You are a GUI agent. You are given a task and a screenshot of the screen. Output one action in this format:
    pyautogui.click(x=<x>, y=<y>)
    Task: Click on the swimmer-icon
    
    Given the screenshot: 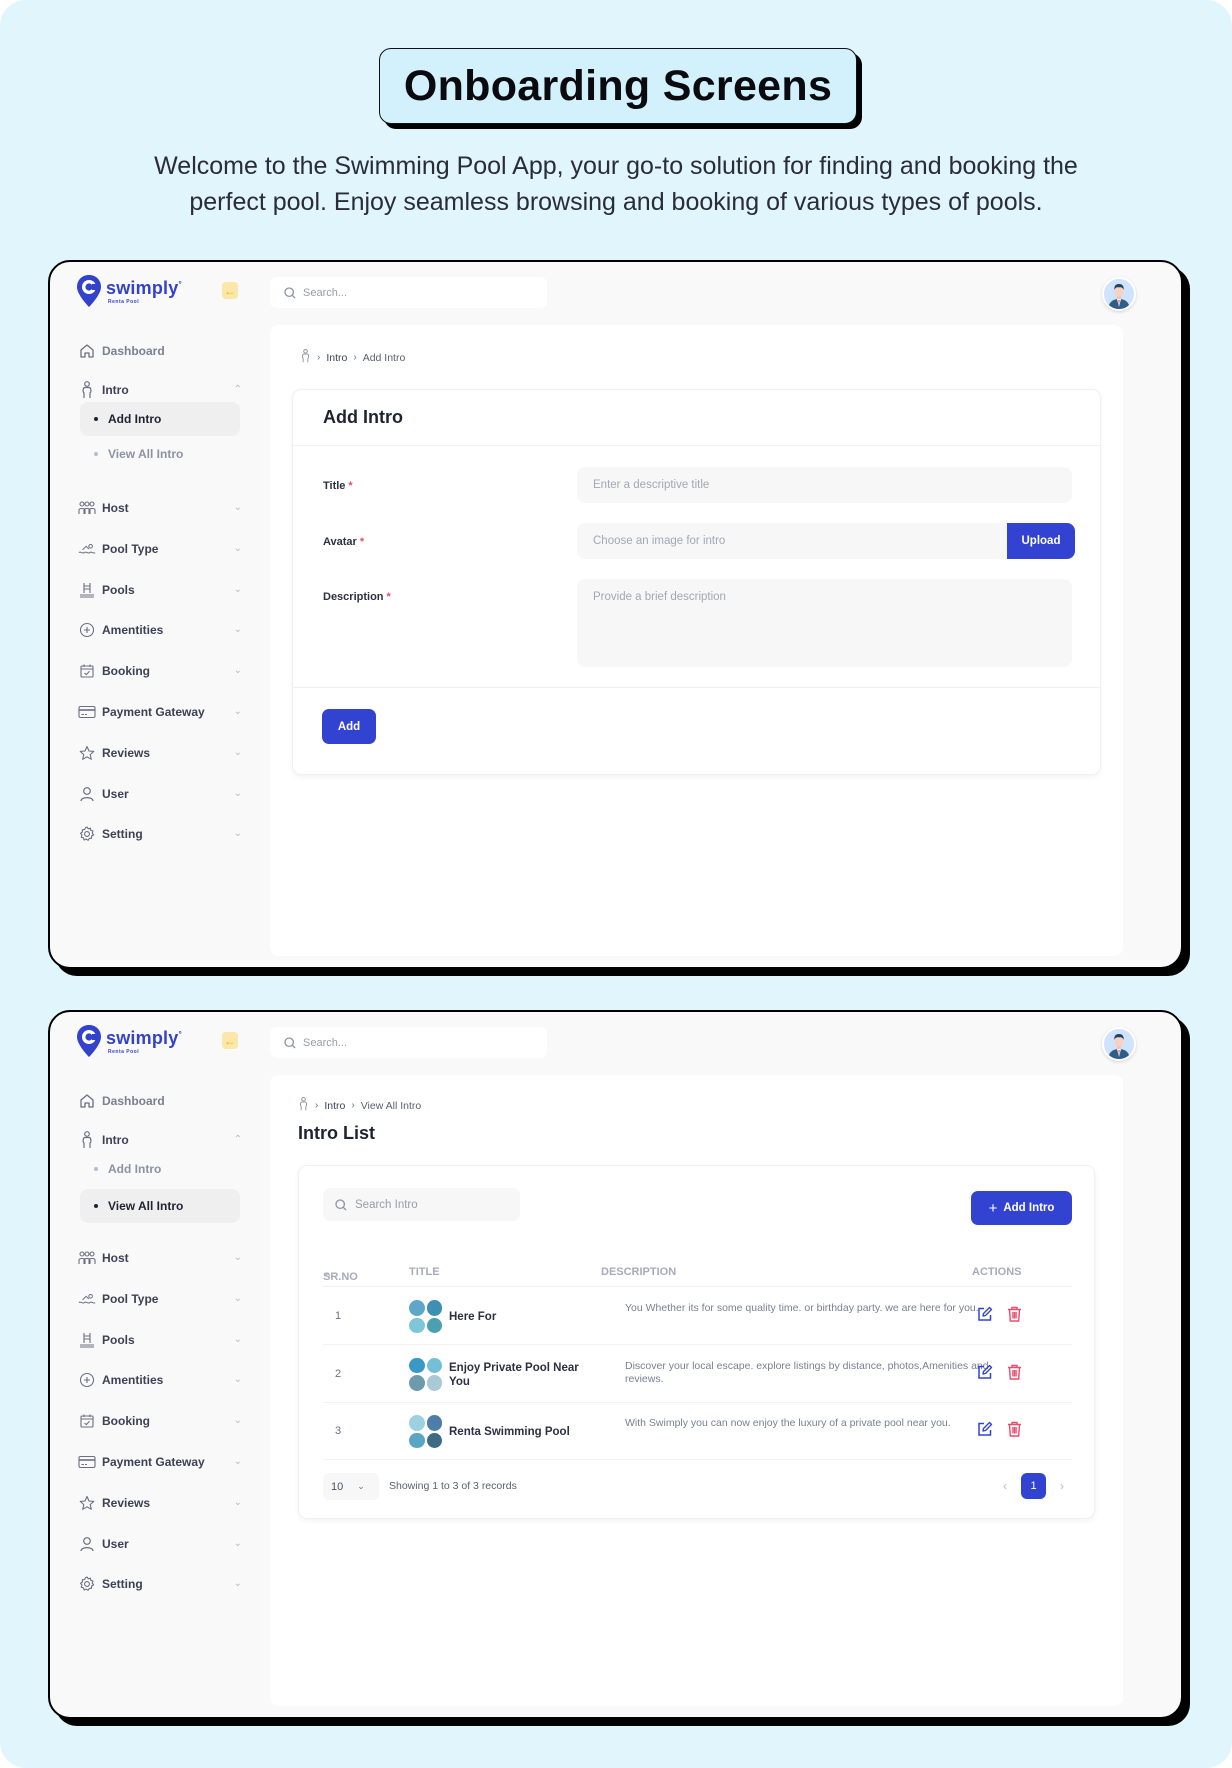 What is the action you would take?
    pyautogui.click(x=87, y=549)
    